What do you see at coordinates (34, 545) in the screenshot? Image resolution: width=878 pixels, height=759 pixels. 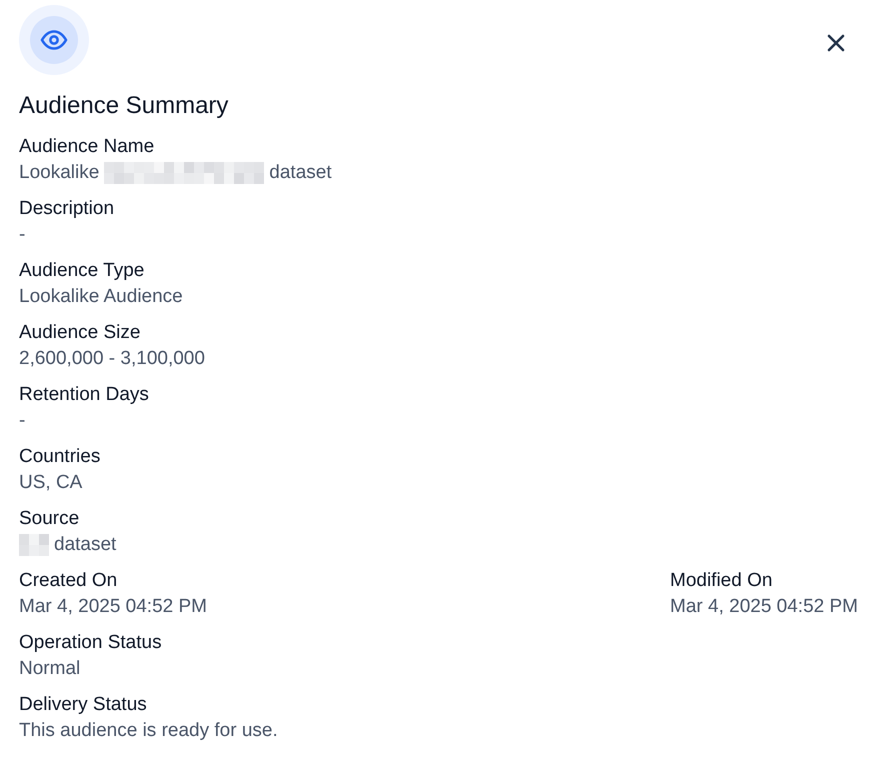 I see `redaction-drawing` at bounding box center [34, 545].